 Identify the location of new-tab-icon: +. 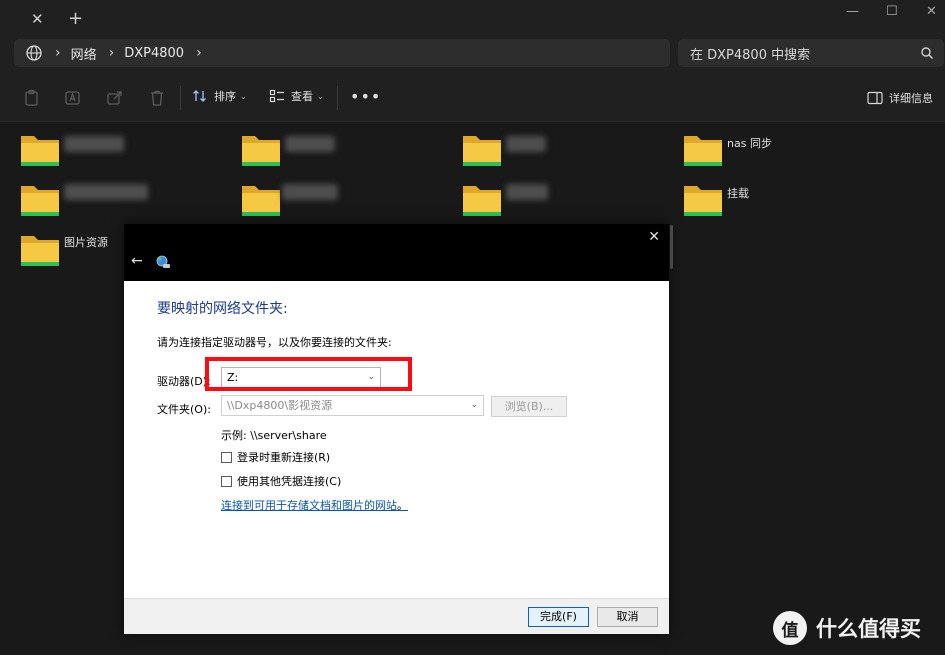
(75, 18).